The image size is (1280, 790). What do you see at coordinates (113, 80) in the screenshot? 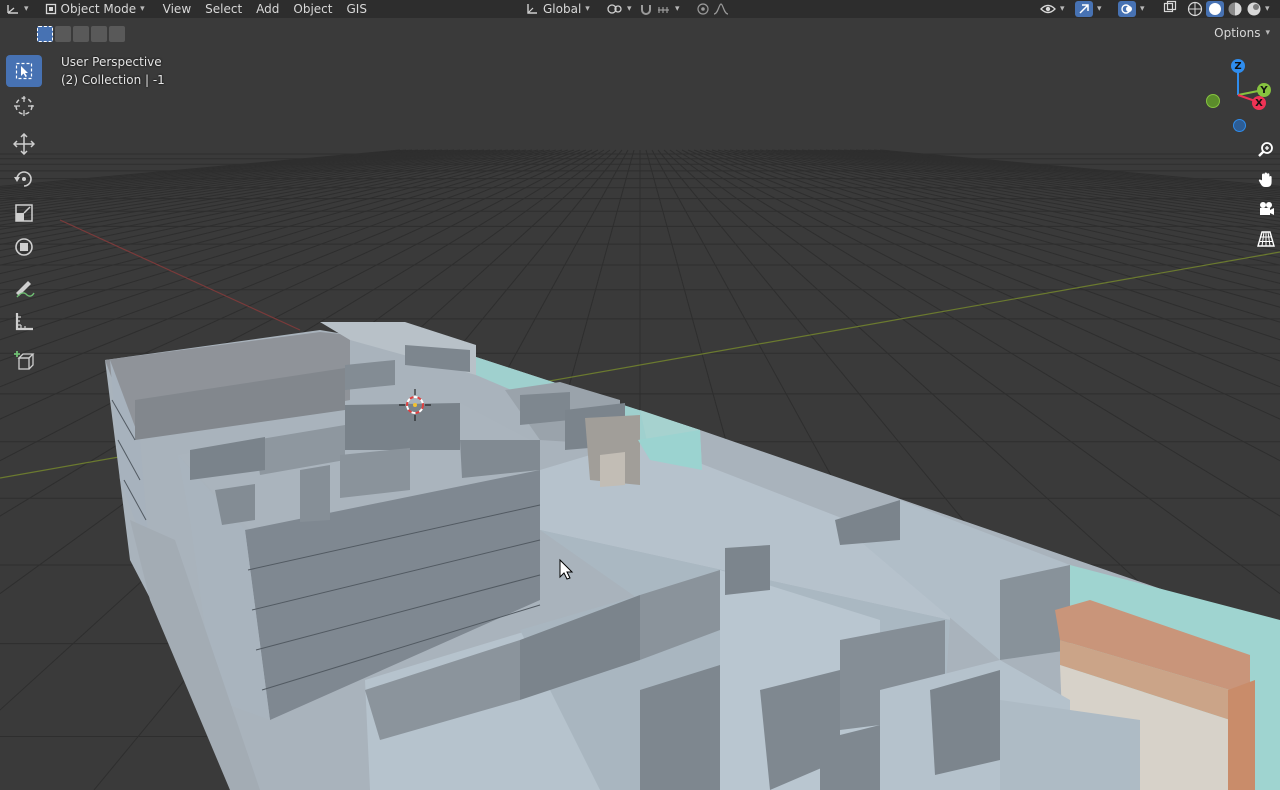
I see `collection-label: (2) Collection | -1` at bounding box center [113, 80].